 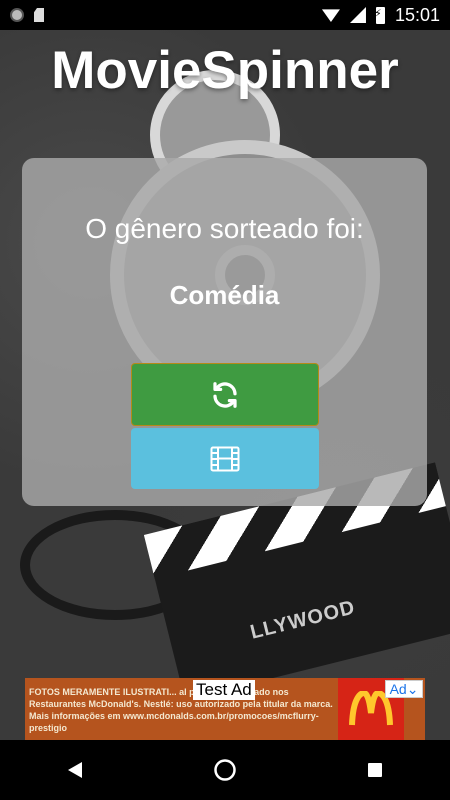 I want to click on clapper-text: LLYWOOD, so click(x=303, y=620).